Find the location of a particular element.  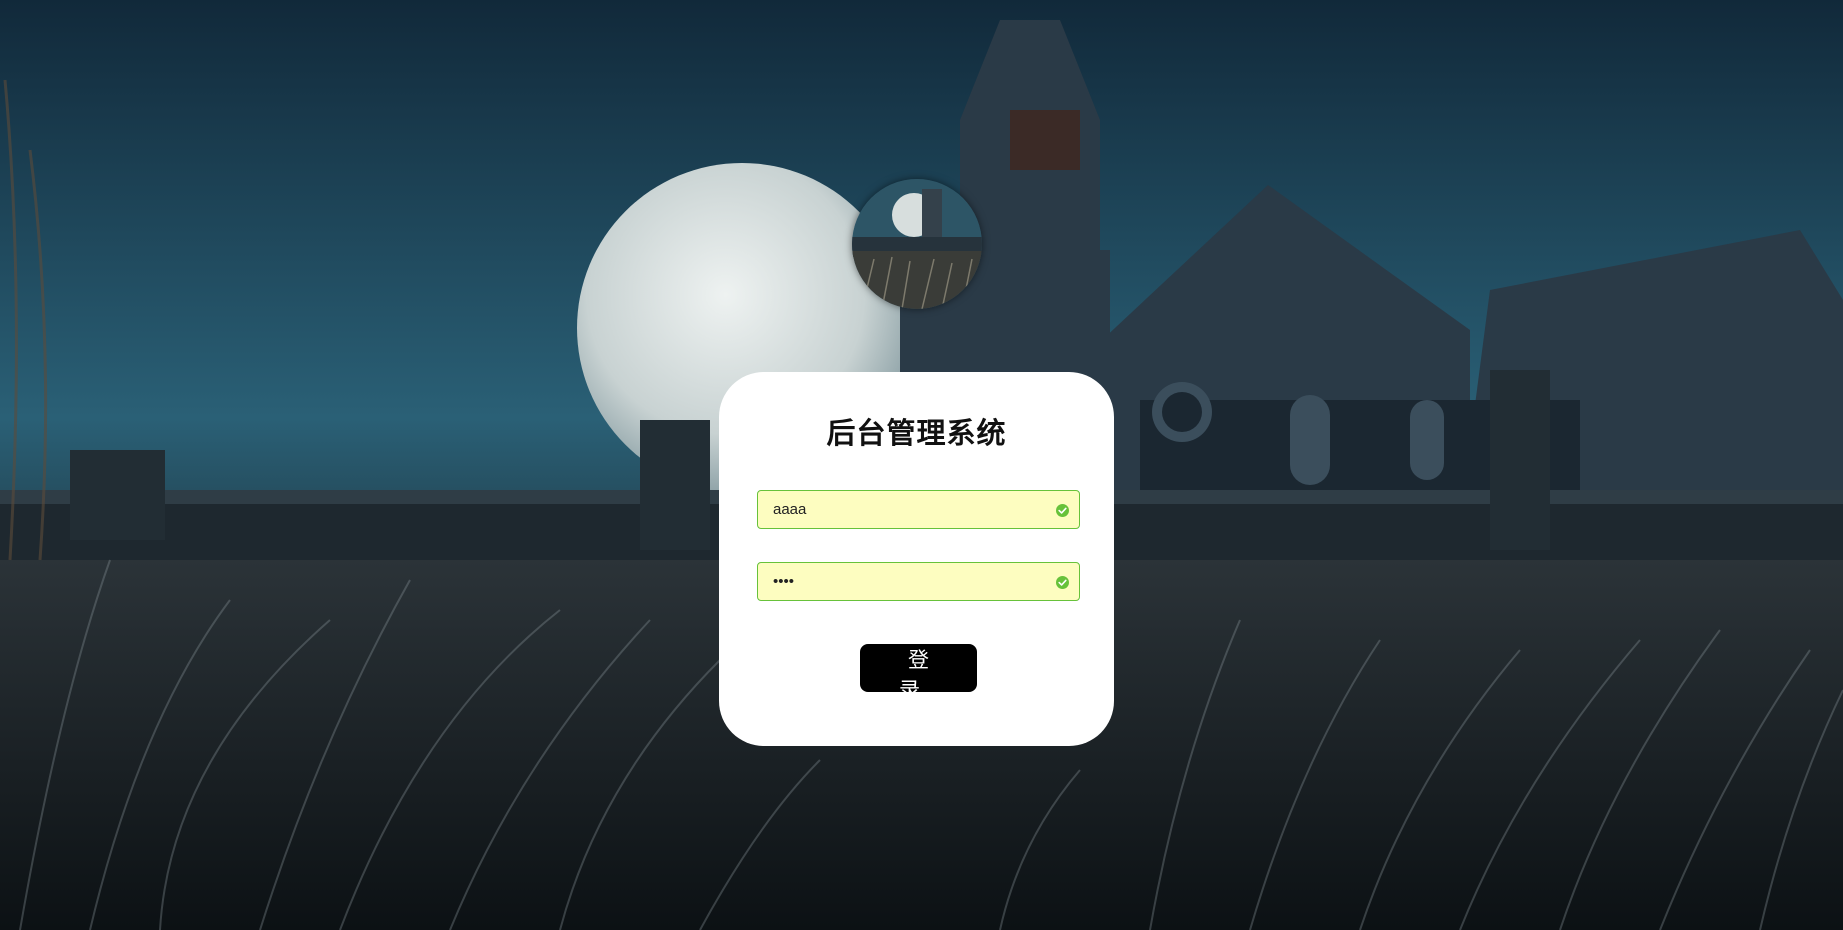

password-input is located at coordinates (918, 581).